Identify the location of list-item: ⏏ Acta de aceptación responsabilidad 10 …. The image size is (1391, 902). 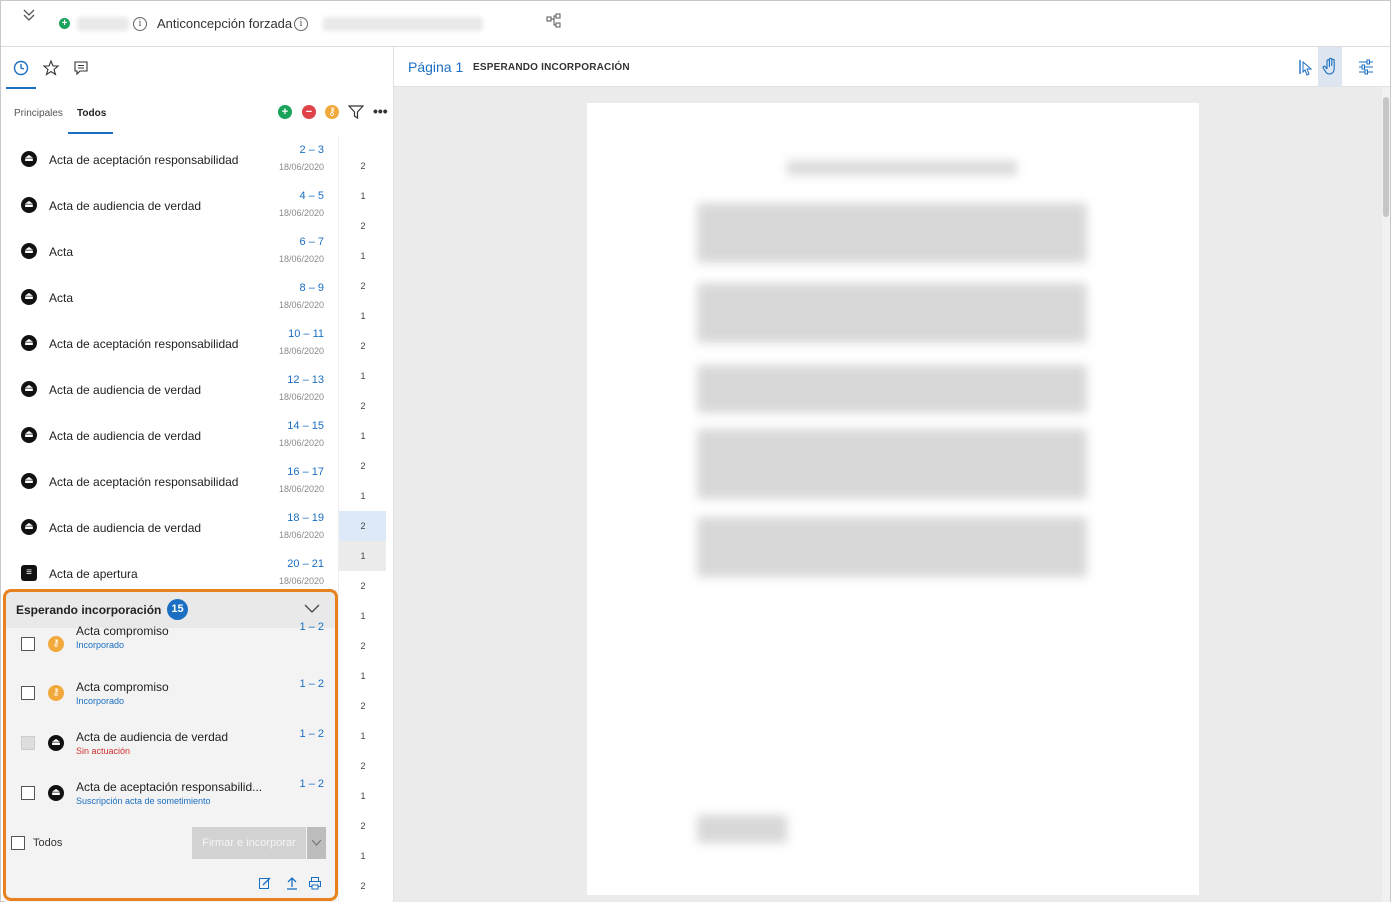
(171, 344).